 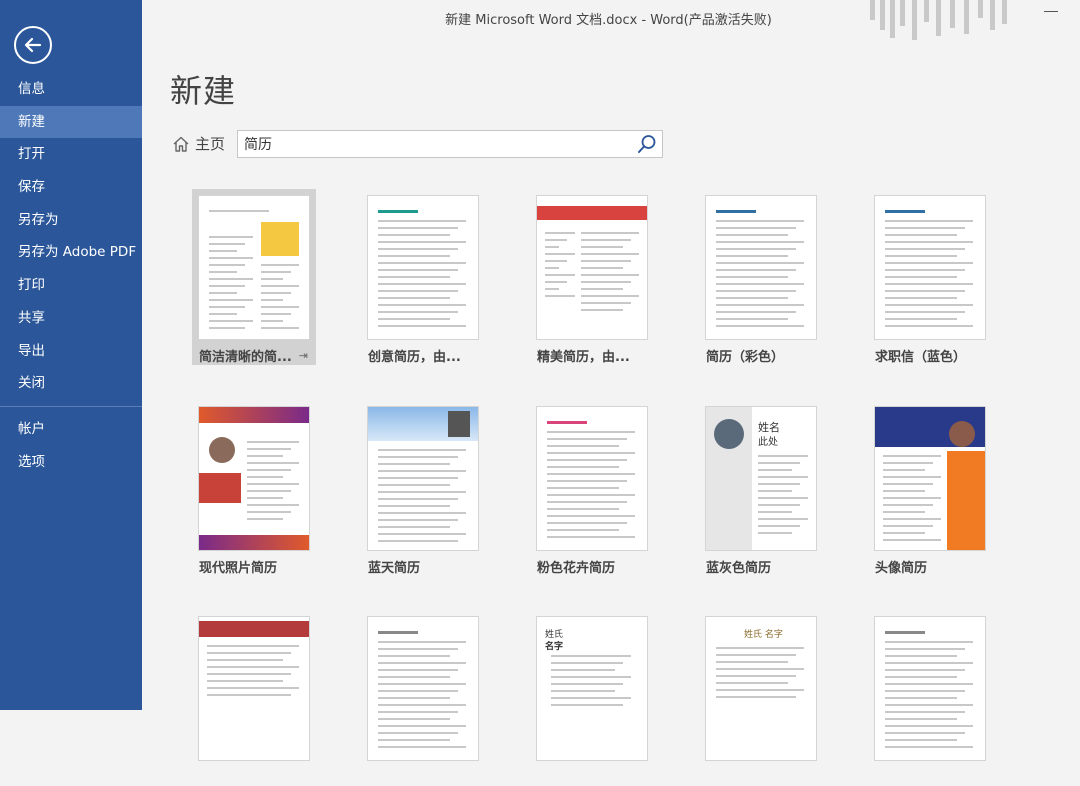 I want to click on template-card: 求职信（蓝色）, so click(x=930, y=277).